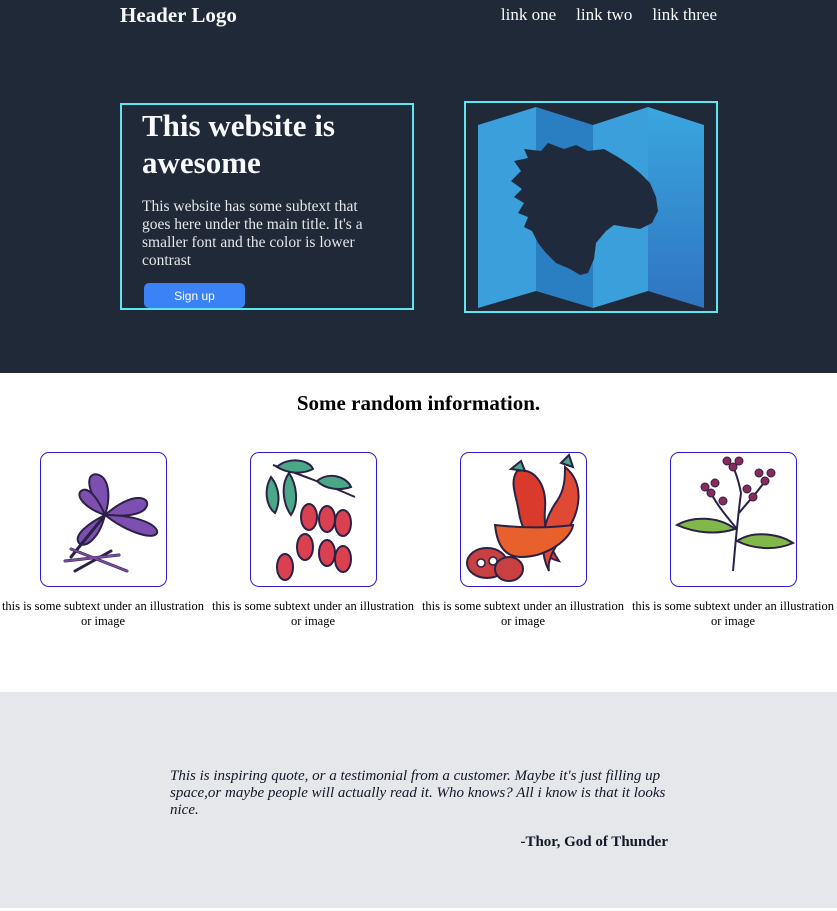 The width and height of the screenshot is (837, 911). I want to click on testimonial-author: -Thor, God of Thunder, so click(594, 842).